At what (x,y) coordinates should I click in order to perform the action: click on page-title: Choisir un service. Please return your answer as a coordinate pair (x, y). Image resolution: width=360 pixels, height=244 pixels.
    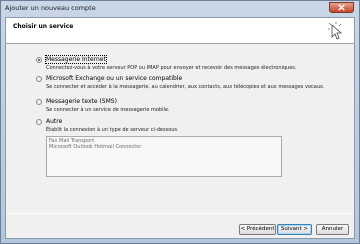
    Looking at the image, I should click on (43, 26).